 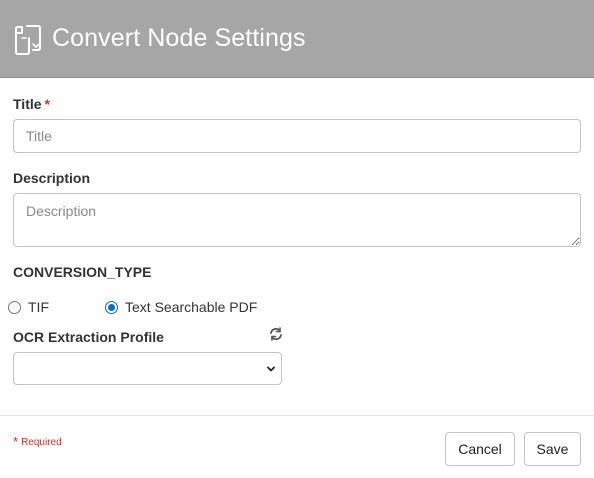 I want to click on cancel-button: Cancel, so click(x=480, y=449).